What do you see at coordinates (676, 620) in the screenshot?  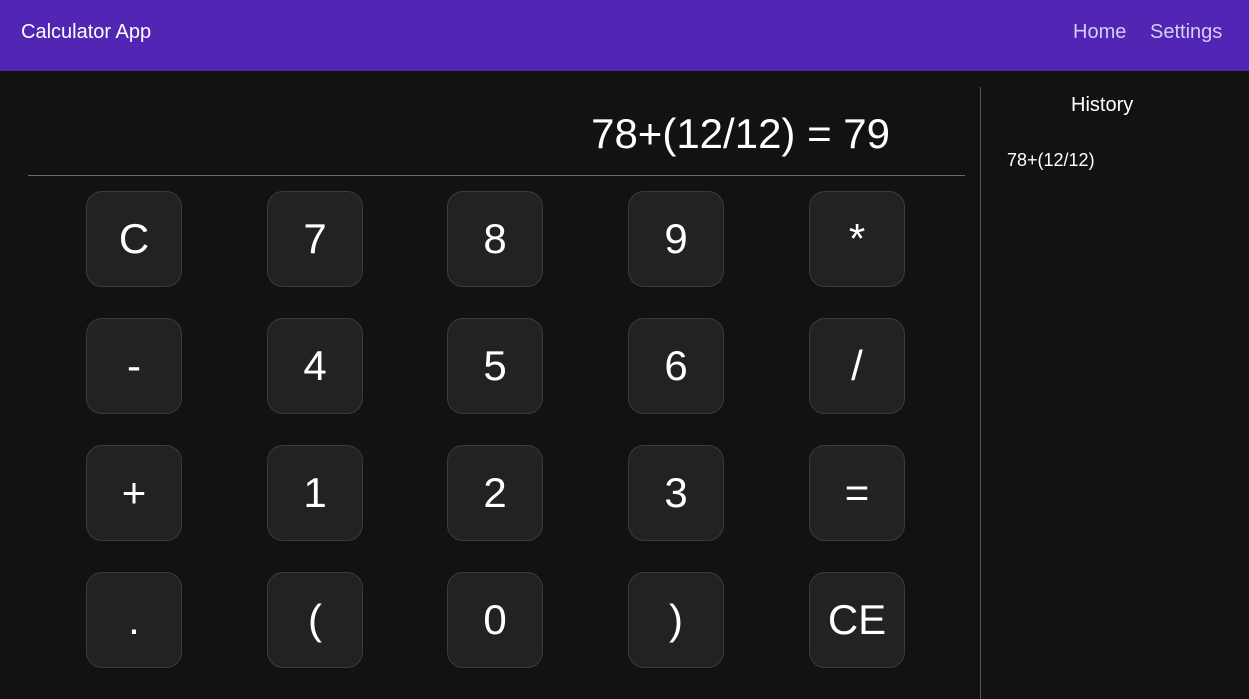 I see `close-paren-button: )` at bounding box center [676, 620].